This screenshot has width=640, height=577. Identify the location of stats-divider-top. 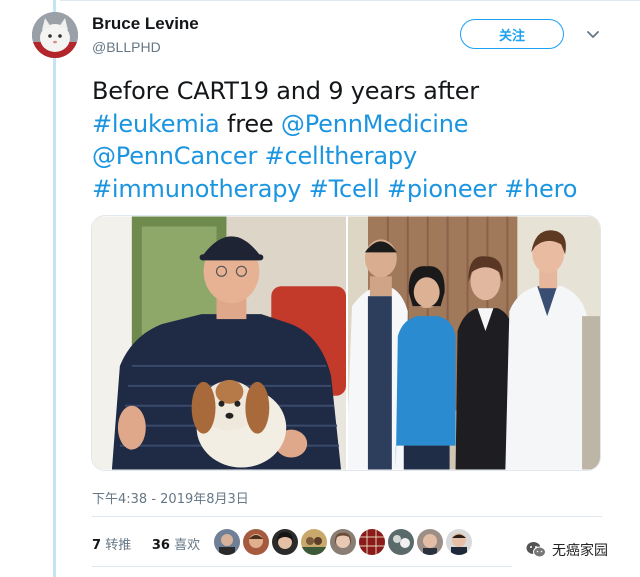
(347, 516).